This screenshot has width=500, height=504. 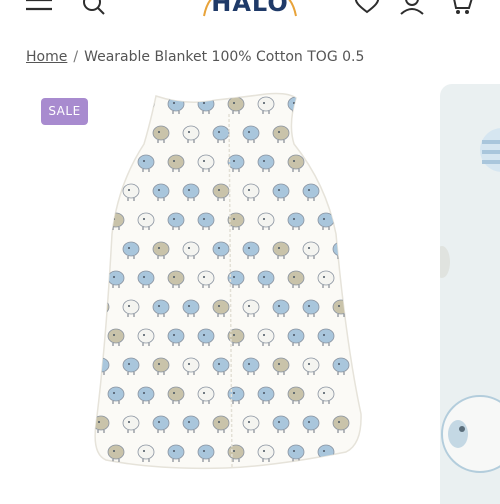 What do you see at coordinates (445, 262) in the screenshot?
I see `partial-shape-icon` at bounding box center [445, 262].